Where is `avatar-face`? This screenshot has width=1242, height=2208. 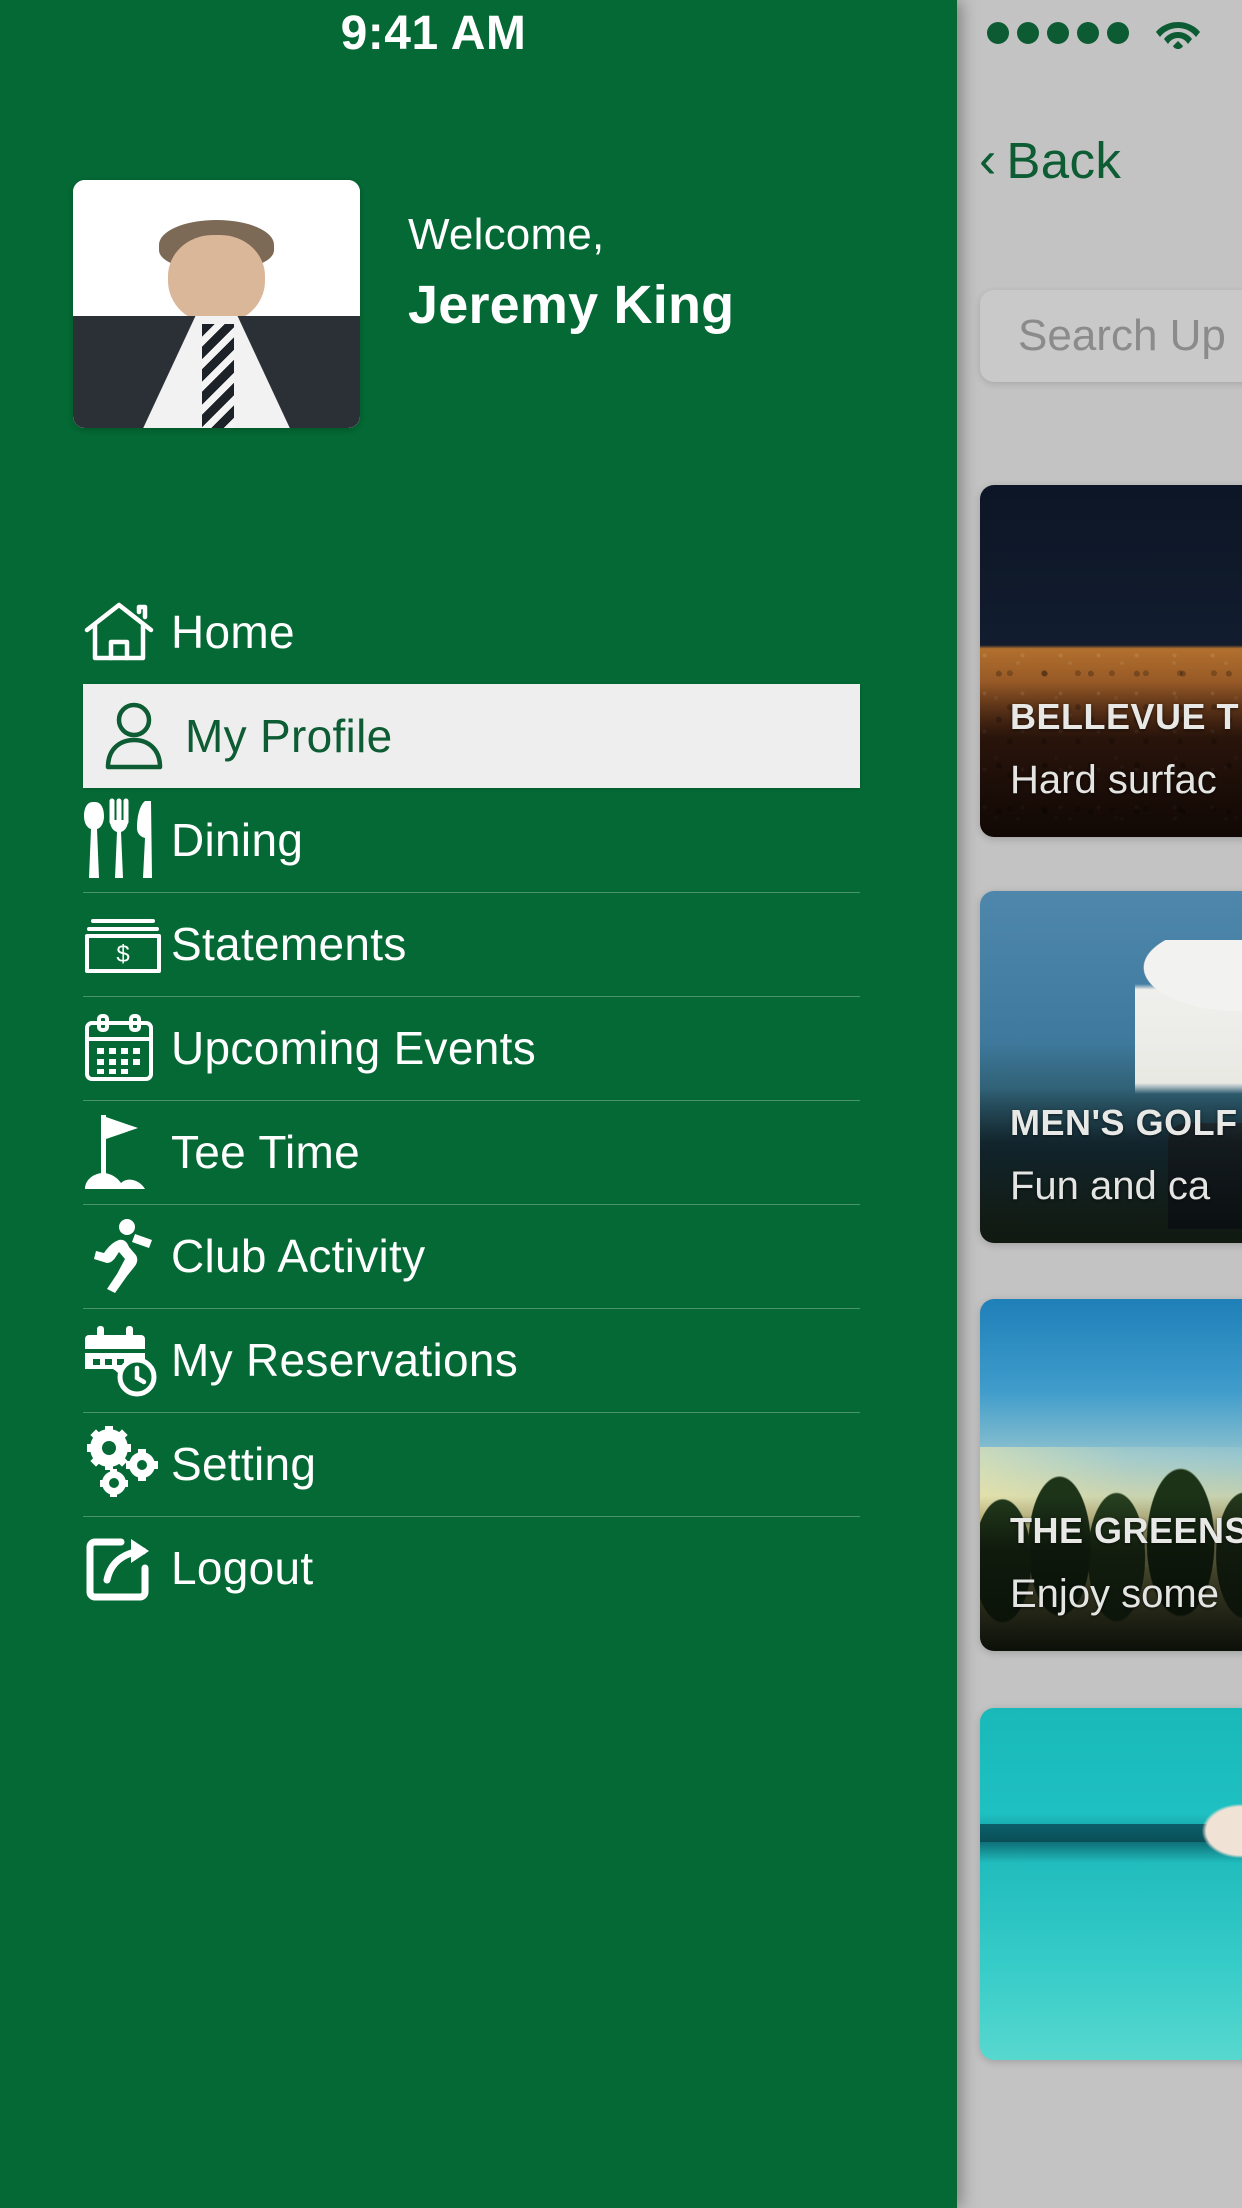
avatar-face is located at coordinates (216, 279).